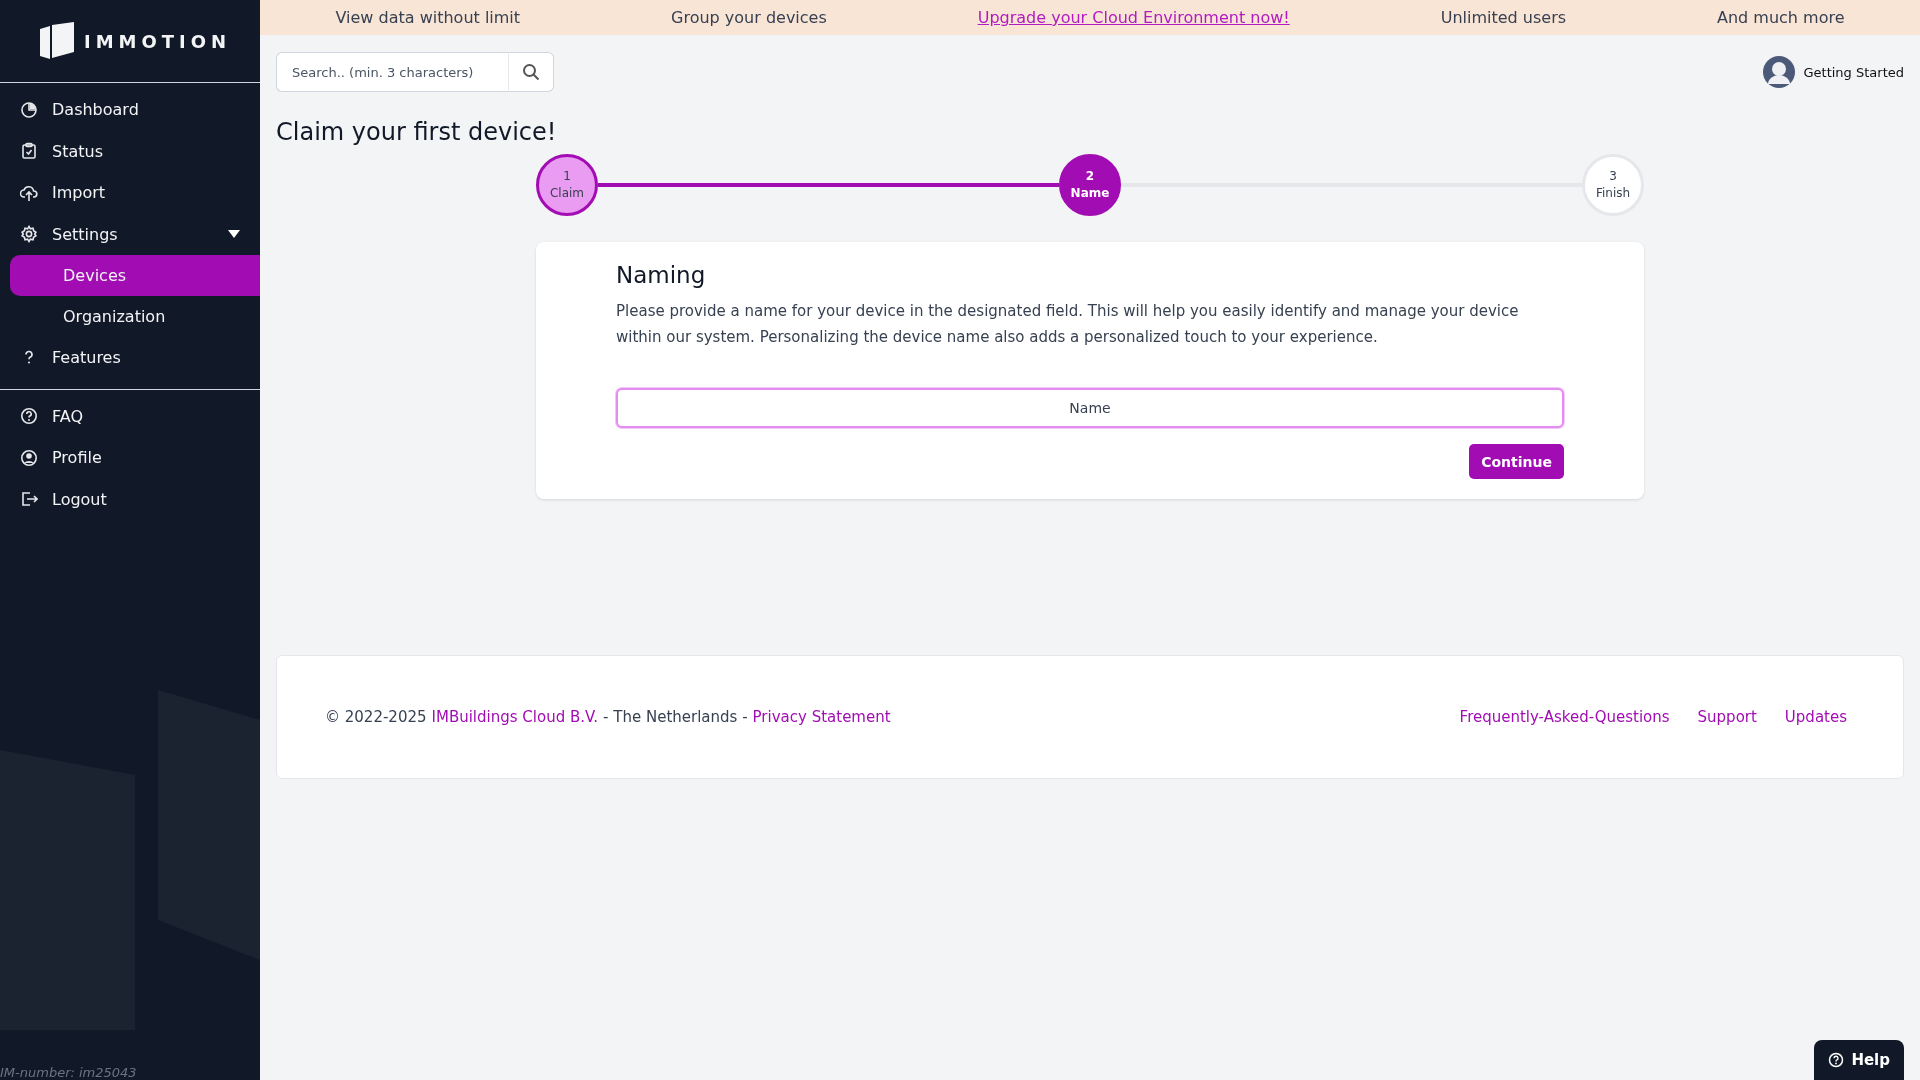  Describe the element at coordinates (567, 185) in the screenshot. I see `step-circle: 1 Claim` at that location.